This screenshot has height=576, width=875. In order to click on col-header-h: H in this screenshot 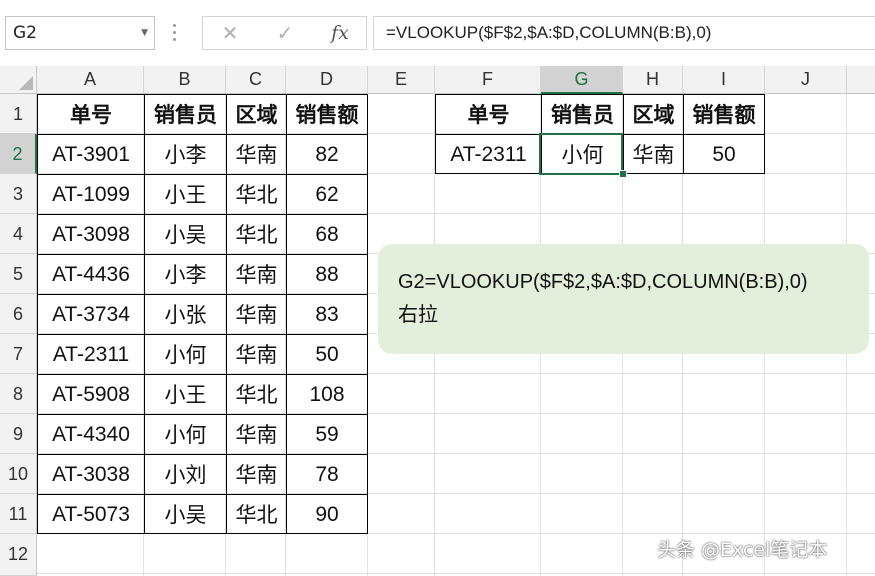, I will do `click(653, 80)`.